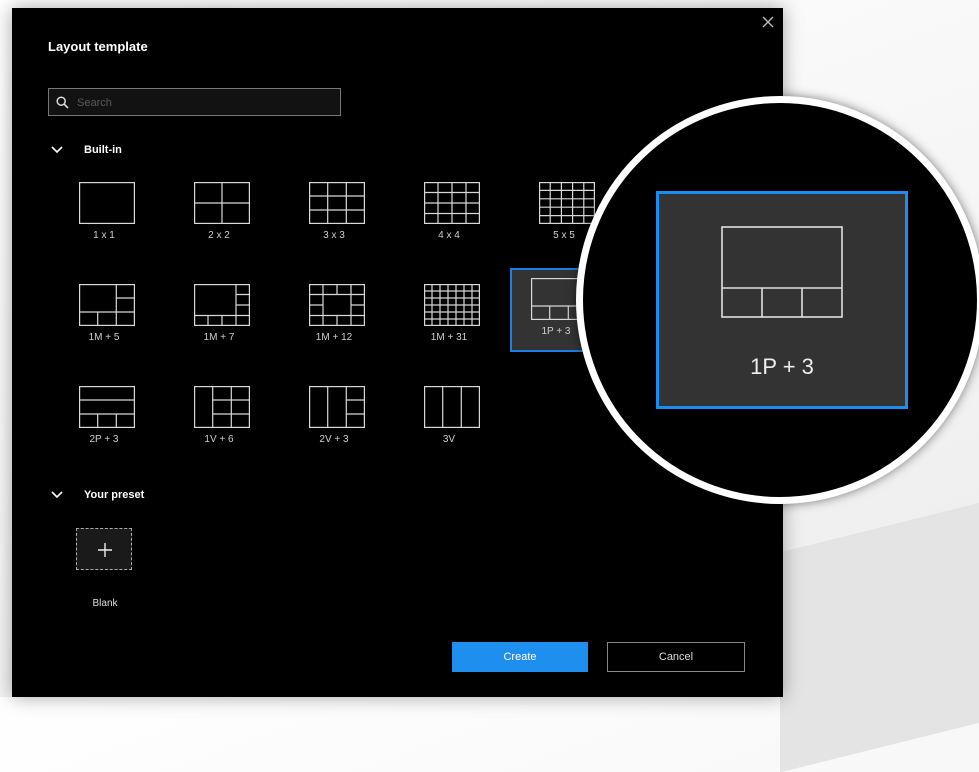 The image size is (979, 772). Describe the element at coordinates (222, 407) in the screenshot. I see `layout-1v6-icon` at that location.